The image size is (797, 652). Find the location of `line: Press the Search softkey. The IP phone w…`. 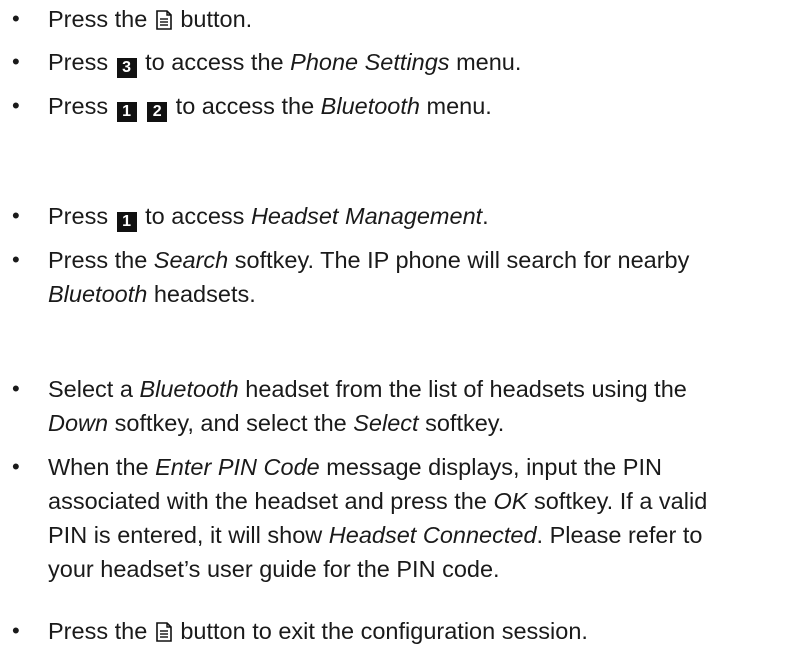

line: Press the Search softkey. The IP phone w… is located at coordinates (420, 260).